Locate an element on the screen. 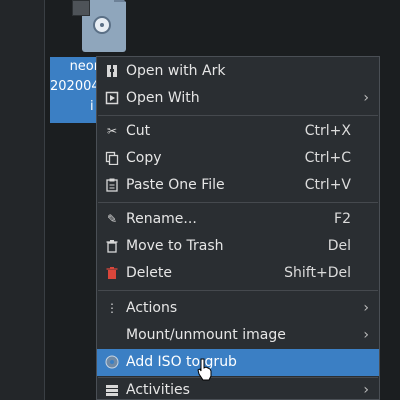  menu-item-open-with-ark: Open with Ark is located at coordinates (238, 71).